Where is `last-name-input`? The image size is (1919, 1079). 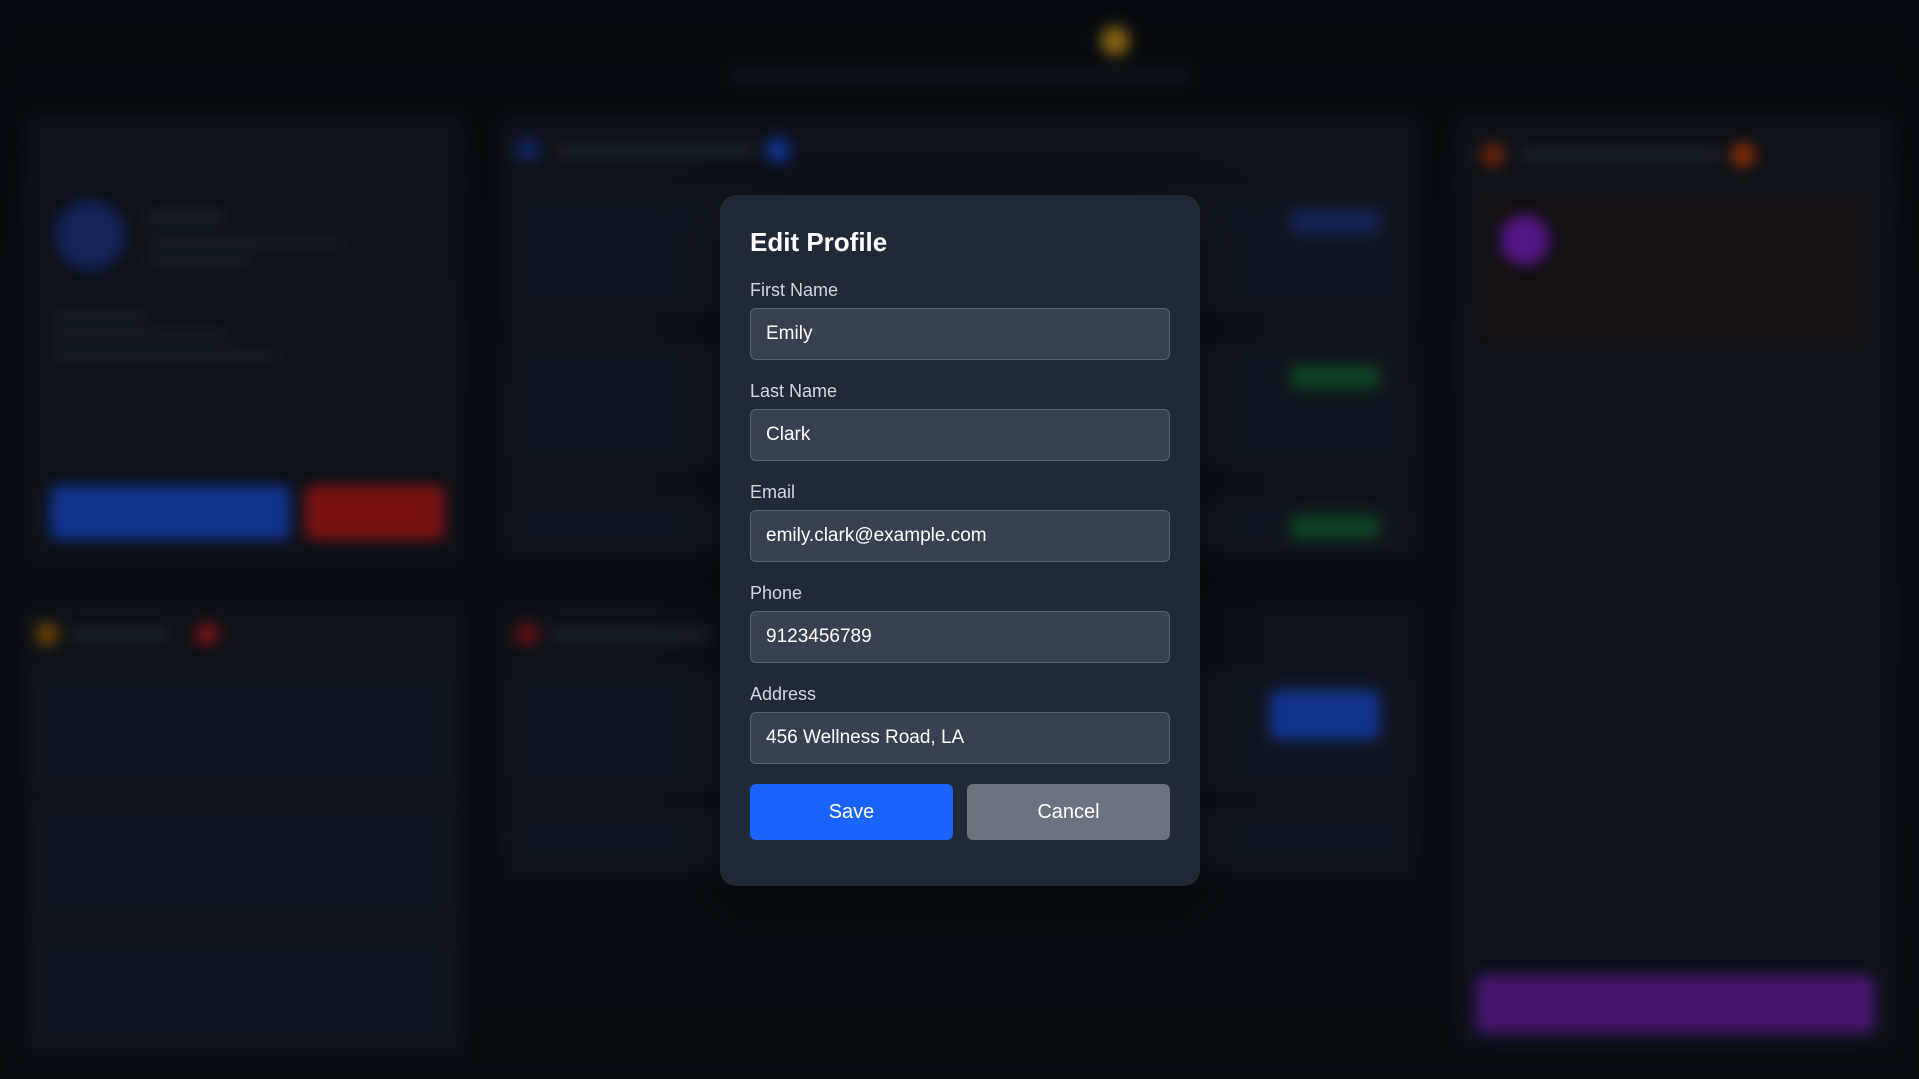 last-name-input is located at coordinates (960, 435).